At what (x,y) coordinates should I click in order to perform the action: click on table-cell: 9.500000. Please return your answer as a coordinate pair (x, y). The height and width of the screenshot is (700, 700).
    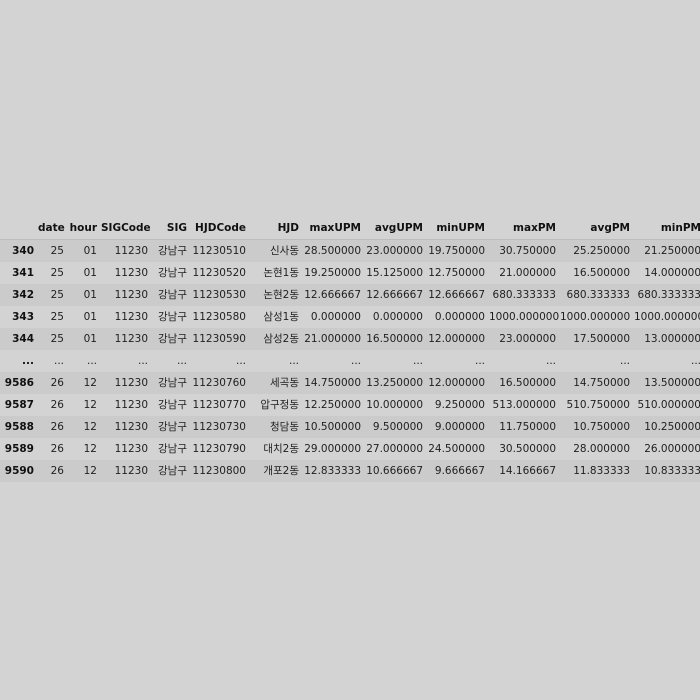
    Looking at the image, I should click on (397, 427).